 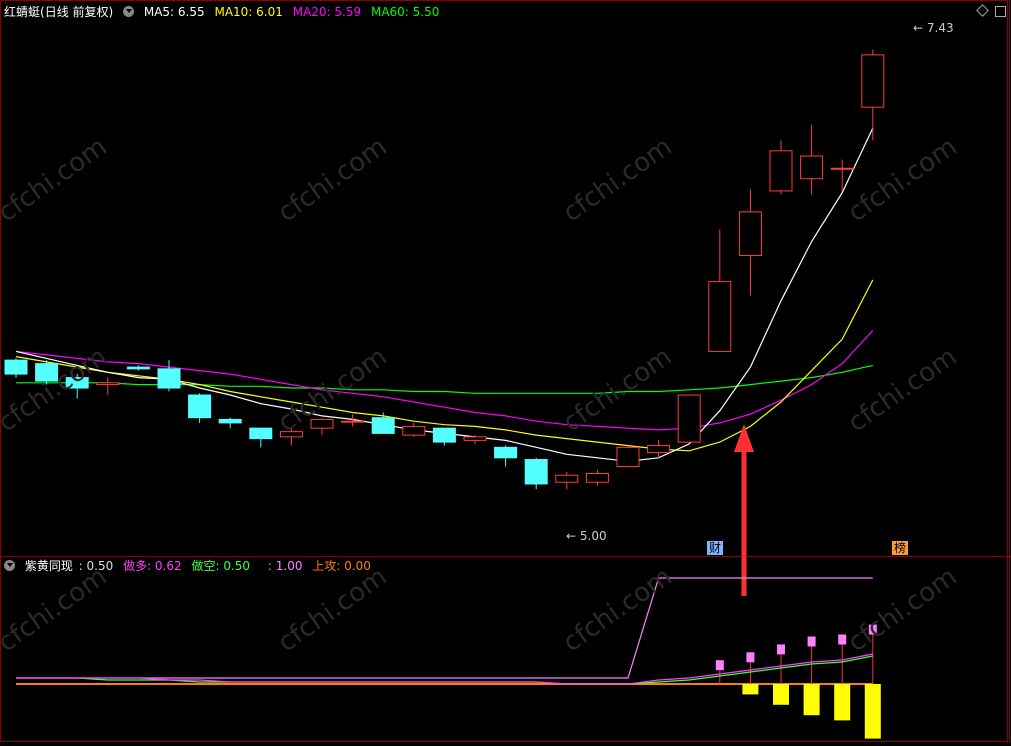 What do you see at coordinates (940, 28) in the screenshot?
I see `high-price-value: 7.43` at bounding box center [940, 28].